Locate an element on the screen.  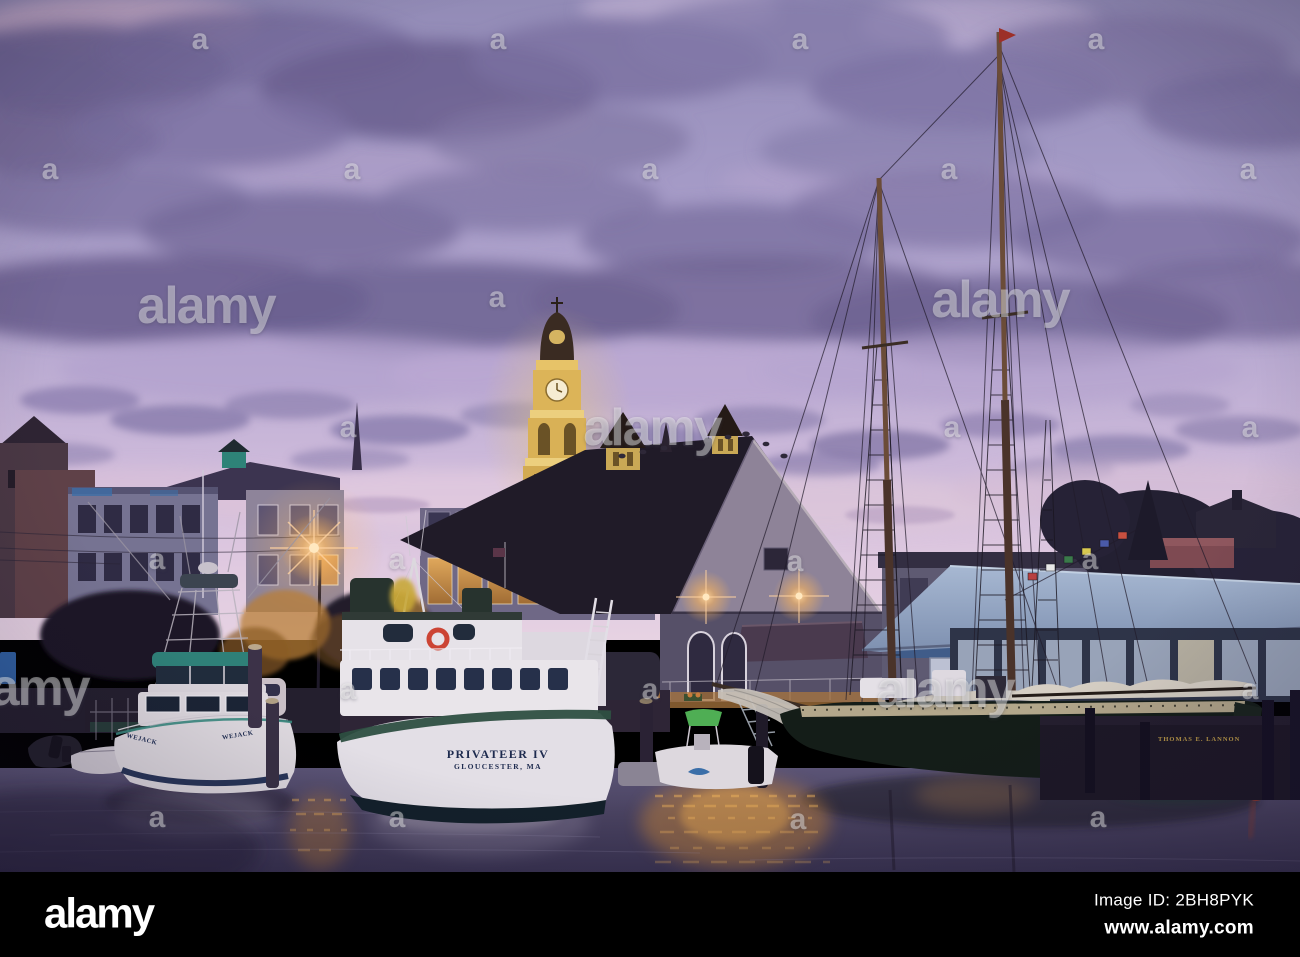
schooner-stern-name: THOMAS E. LANNON is located at coordinates (1199, 739).